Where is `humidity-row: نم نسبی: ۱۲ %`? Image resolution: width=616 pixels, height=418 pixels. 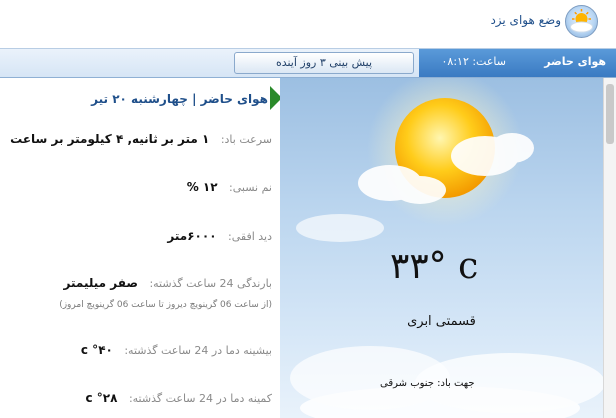
humidity-row: نم نسبی: ۱۲ % is located at coordinates (229, 187).